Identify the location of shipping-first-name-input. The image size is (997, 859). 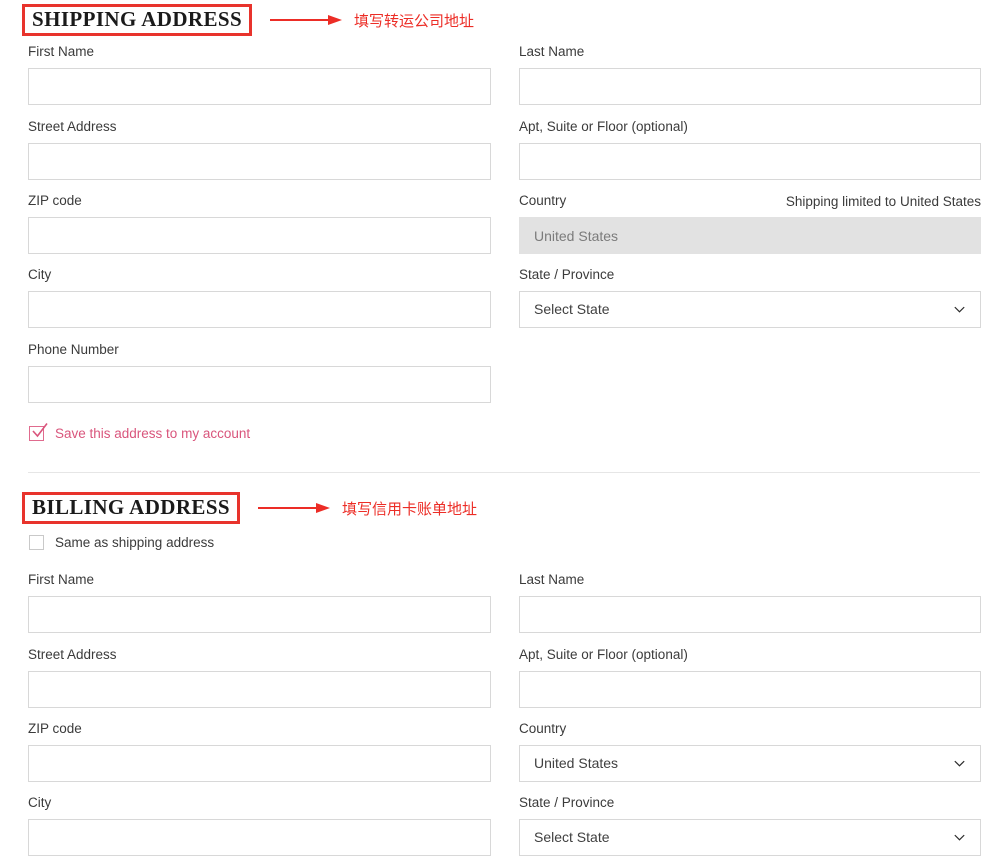
(259, 86).